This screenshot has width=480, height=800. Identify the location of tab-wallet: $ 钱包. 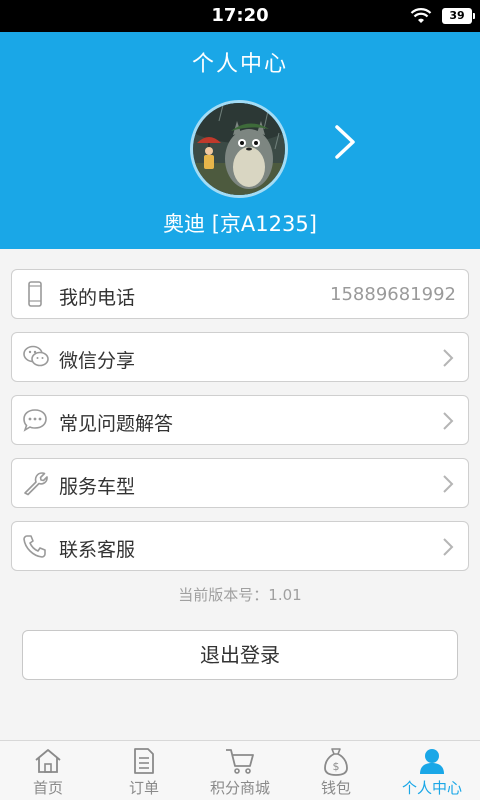
(336, 770).